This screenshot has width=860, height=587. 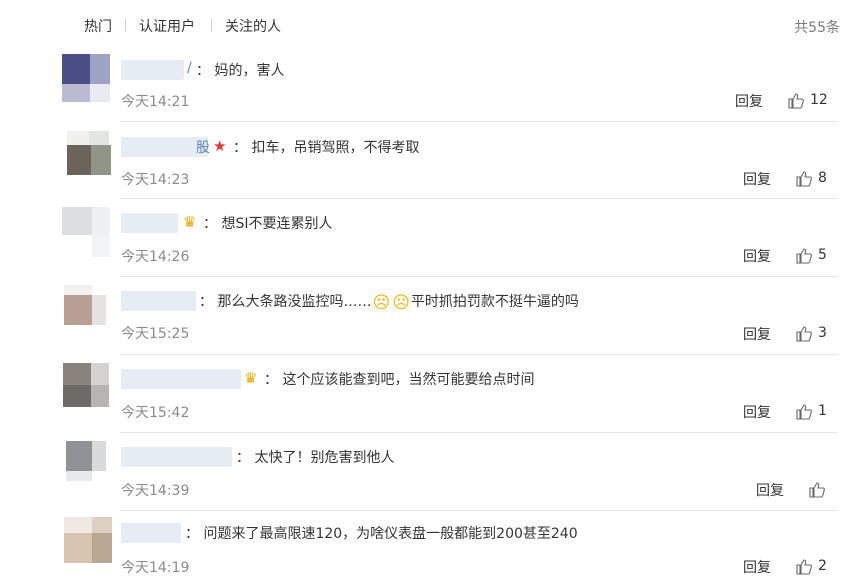 I want to click on comment-text: ： 扣车，吊销驾照，不得考取, so click(x=326, y=148).